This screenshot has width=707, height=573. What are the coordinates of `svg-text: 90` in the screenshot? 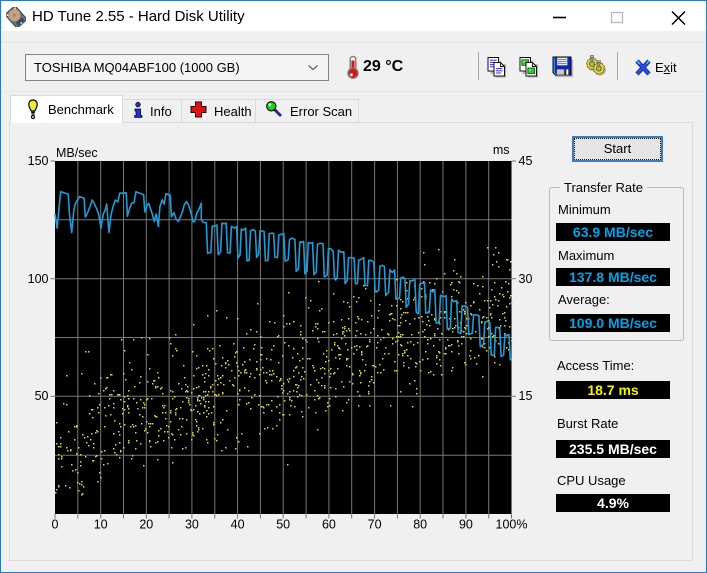 It's located at (466, 525).